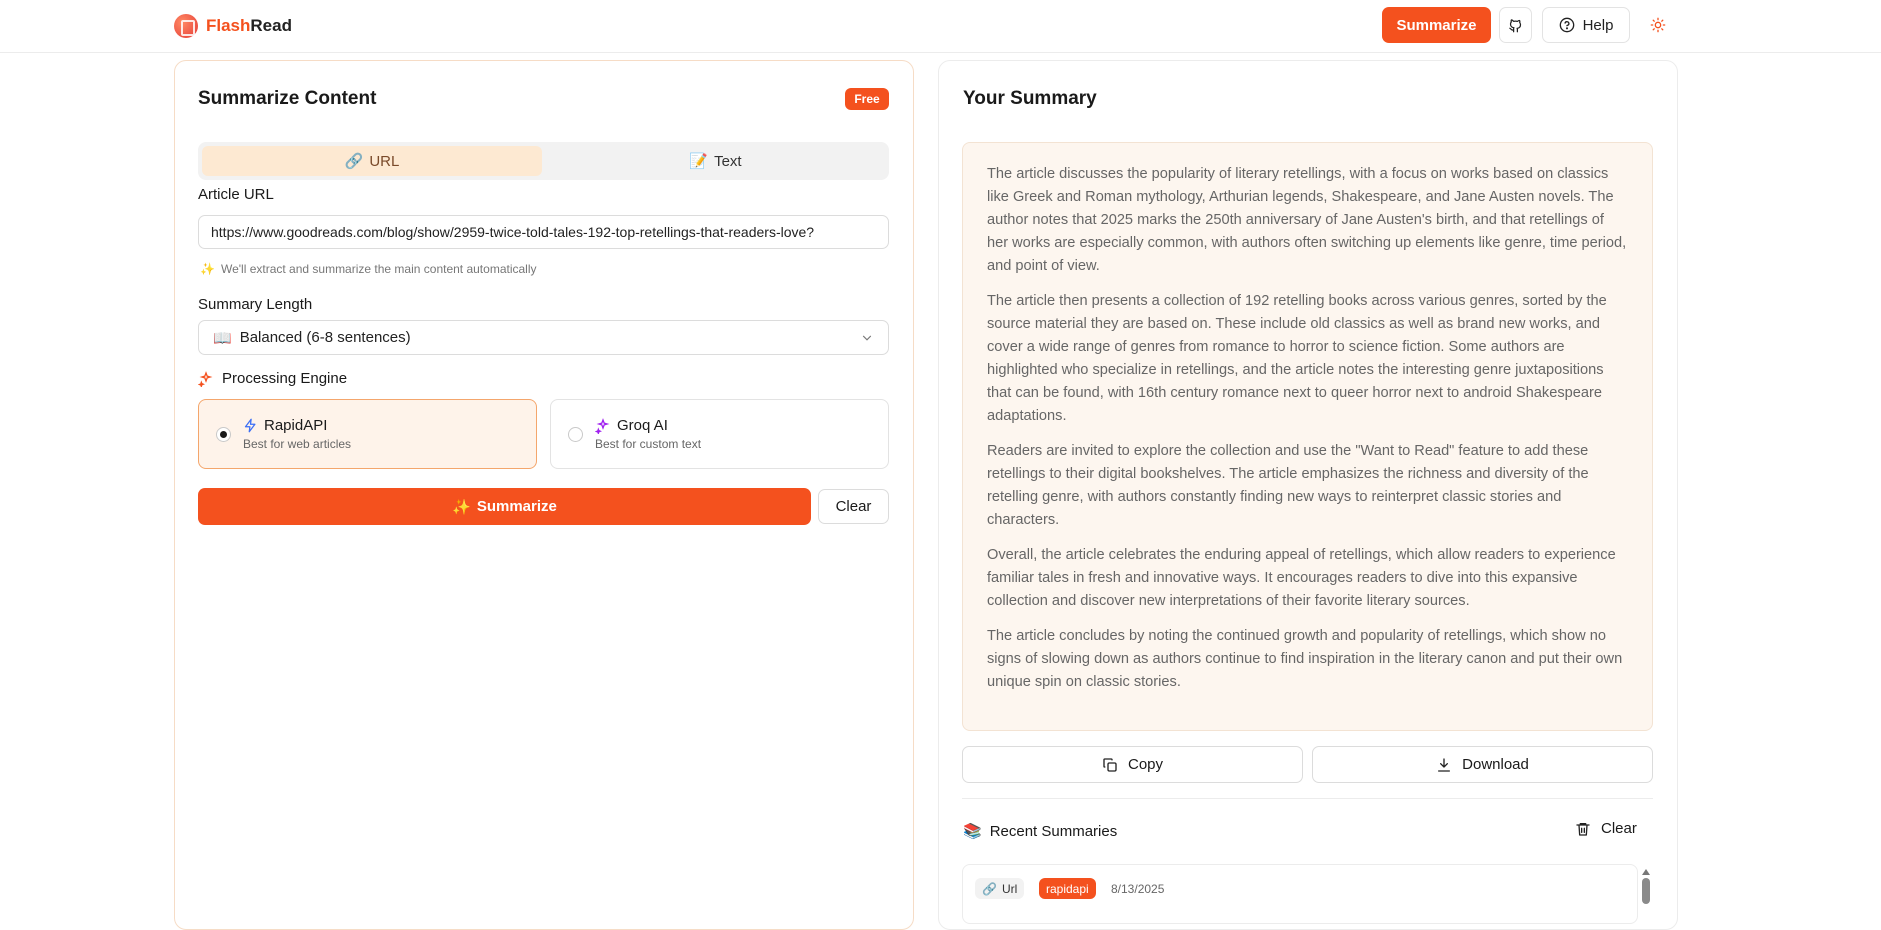 This screenshot has width=1881, height=930. Describe the element at coordinates (1030, 98) in the screenshot. I see `your-summary-title: Your Summary` at that location.